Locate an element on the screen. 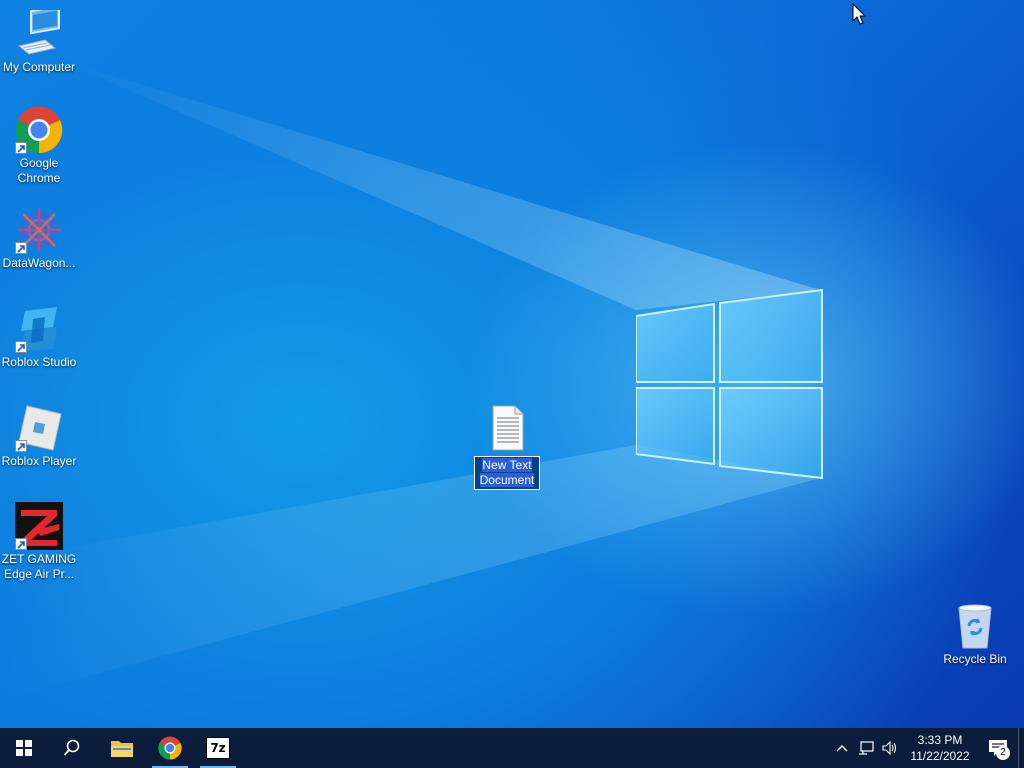 This screenshot has width=1024, height=768. zet-gaming-icon is located at coordinates (39, 526).